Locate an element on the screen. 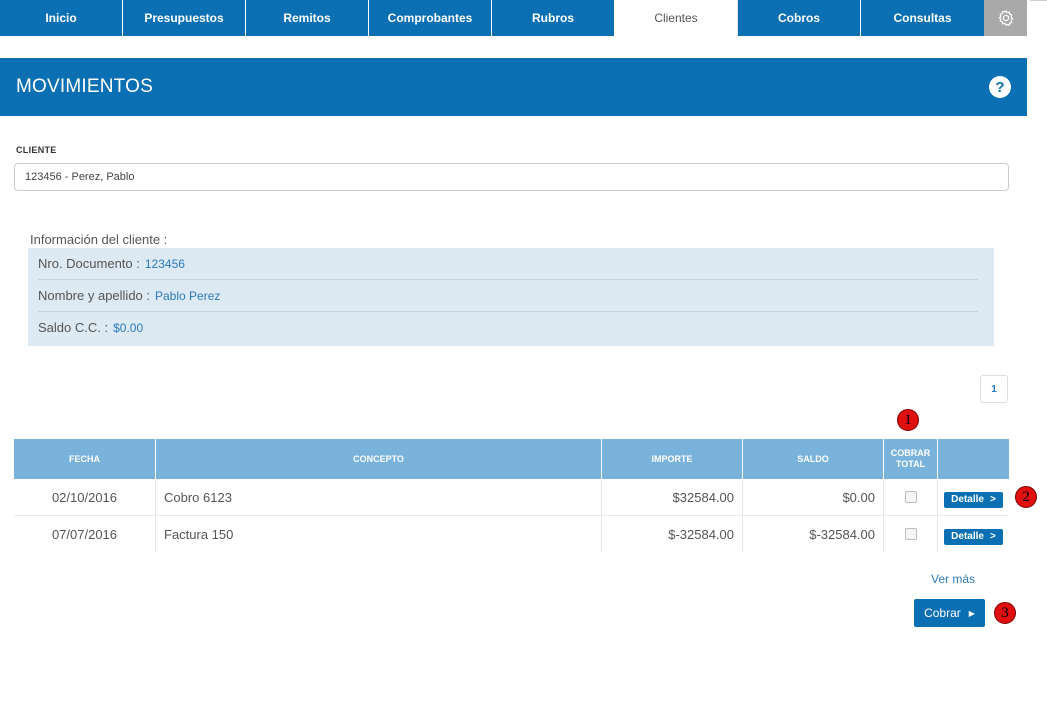  tab-comprobantes: Comprobantes is located at coordinates (430, 18).